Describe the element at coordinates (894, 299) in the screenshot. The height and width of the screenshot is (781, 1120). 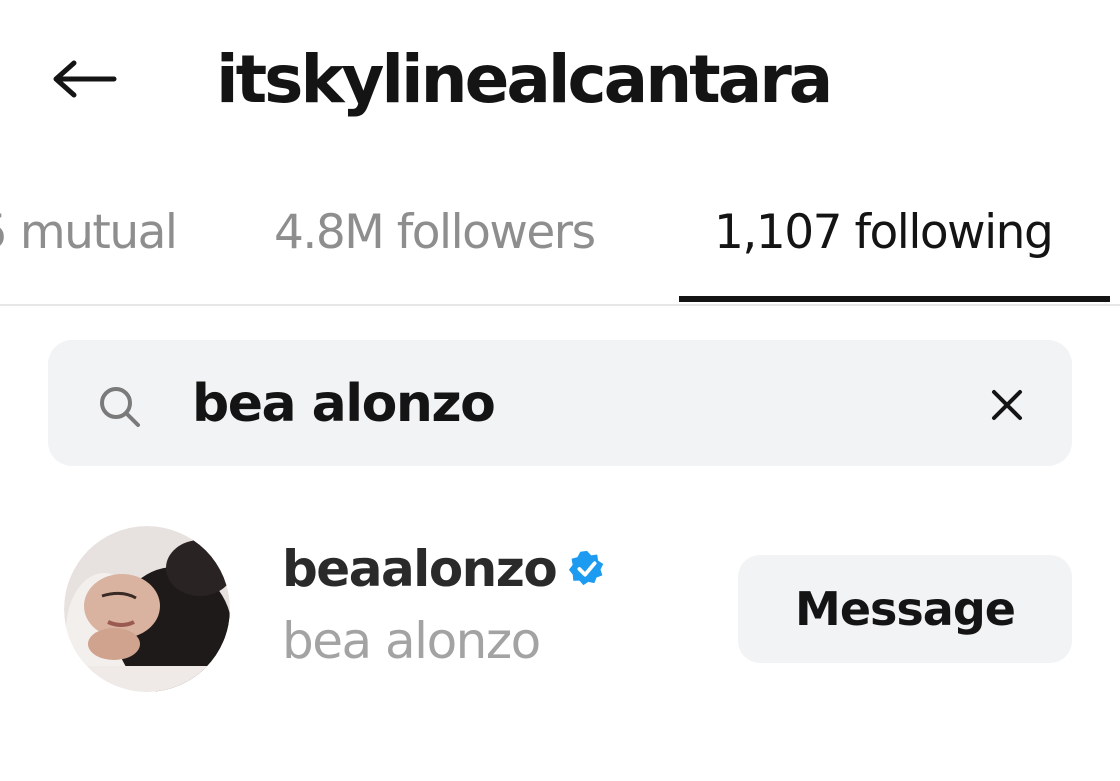
I see `active-tab-indicator` at that location.